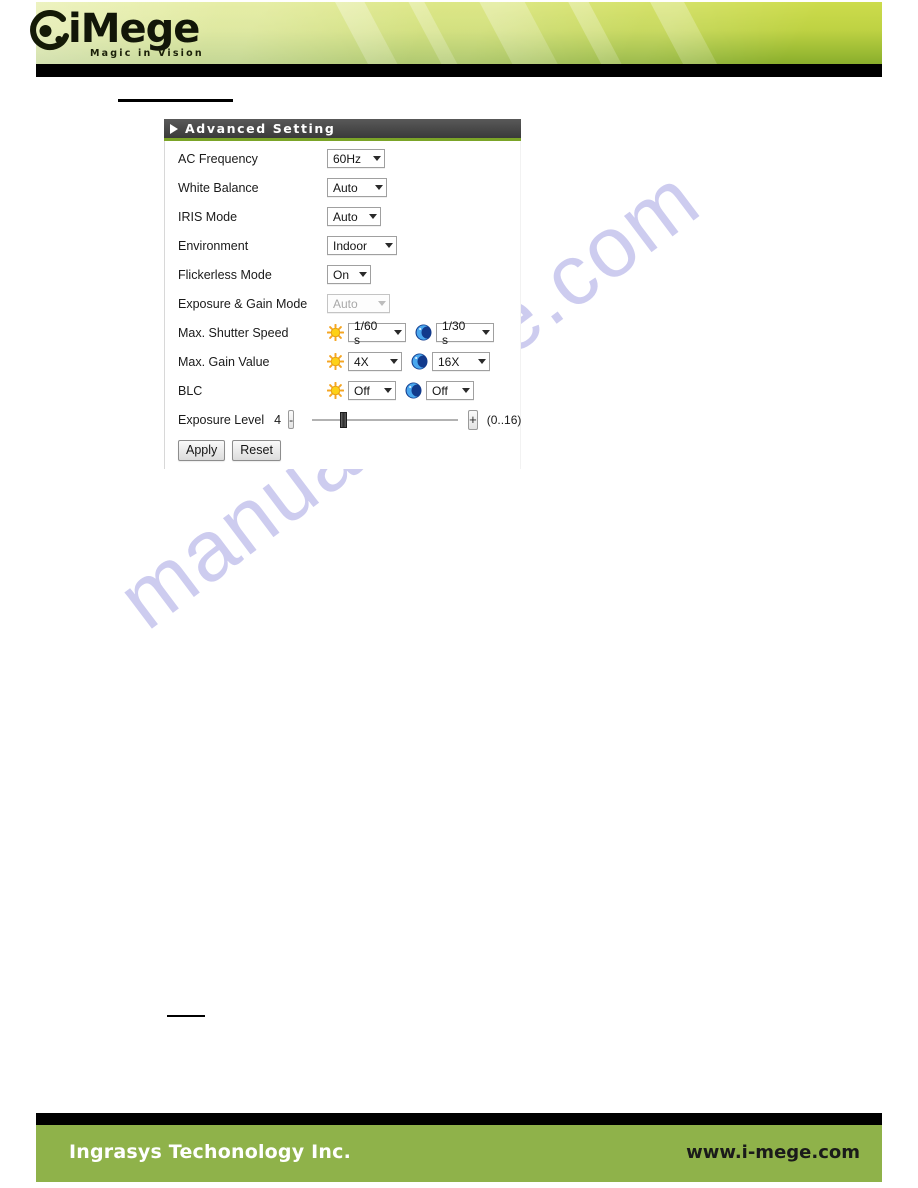 This screenshot has height=1188, width=918. Describe the element at coordinates (459, 70) in the screenshot. I see `banner-black-strip` at that location.